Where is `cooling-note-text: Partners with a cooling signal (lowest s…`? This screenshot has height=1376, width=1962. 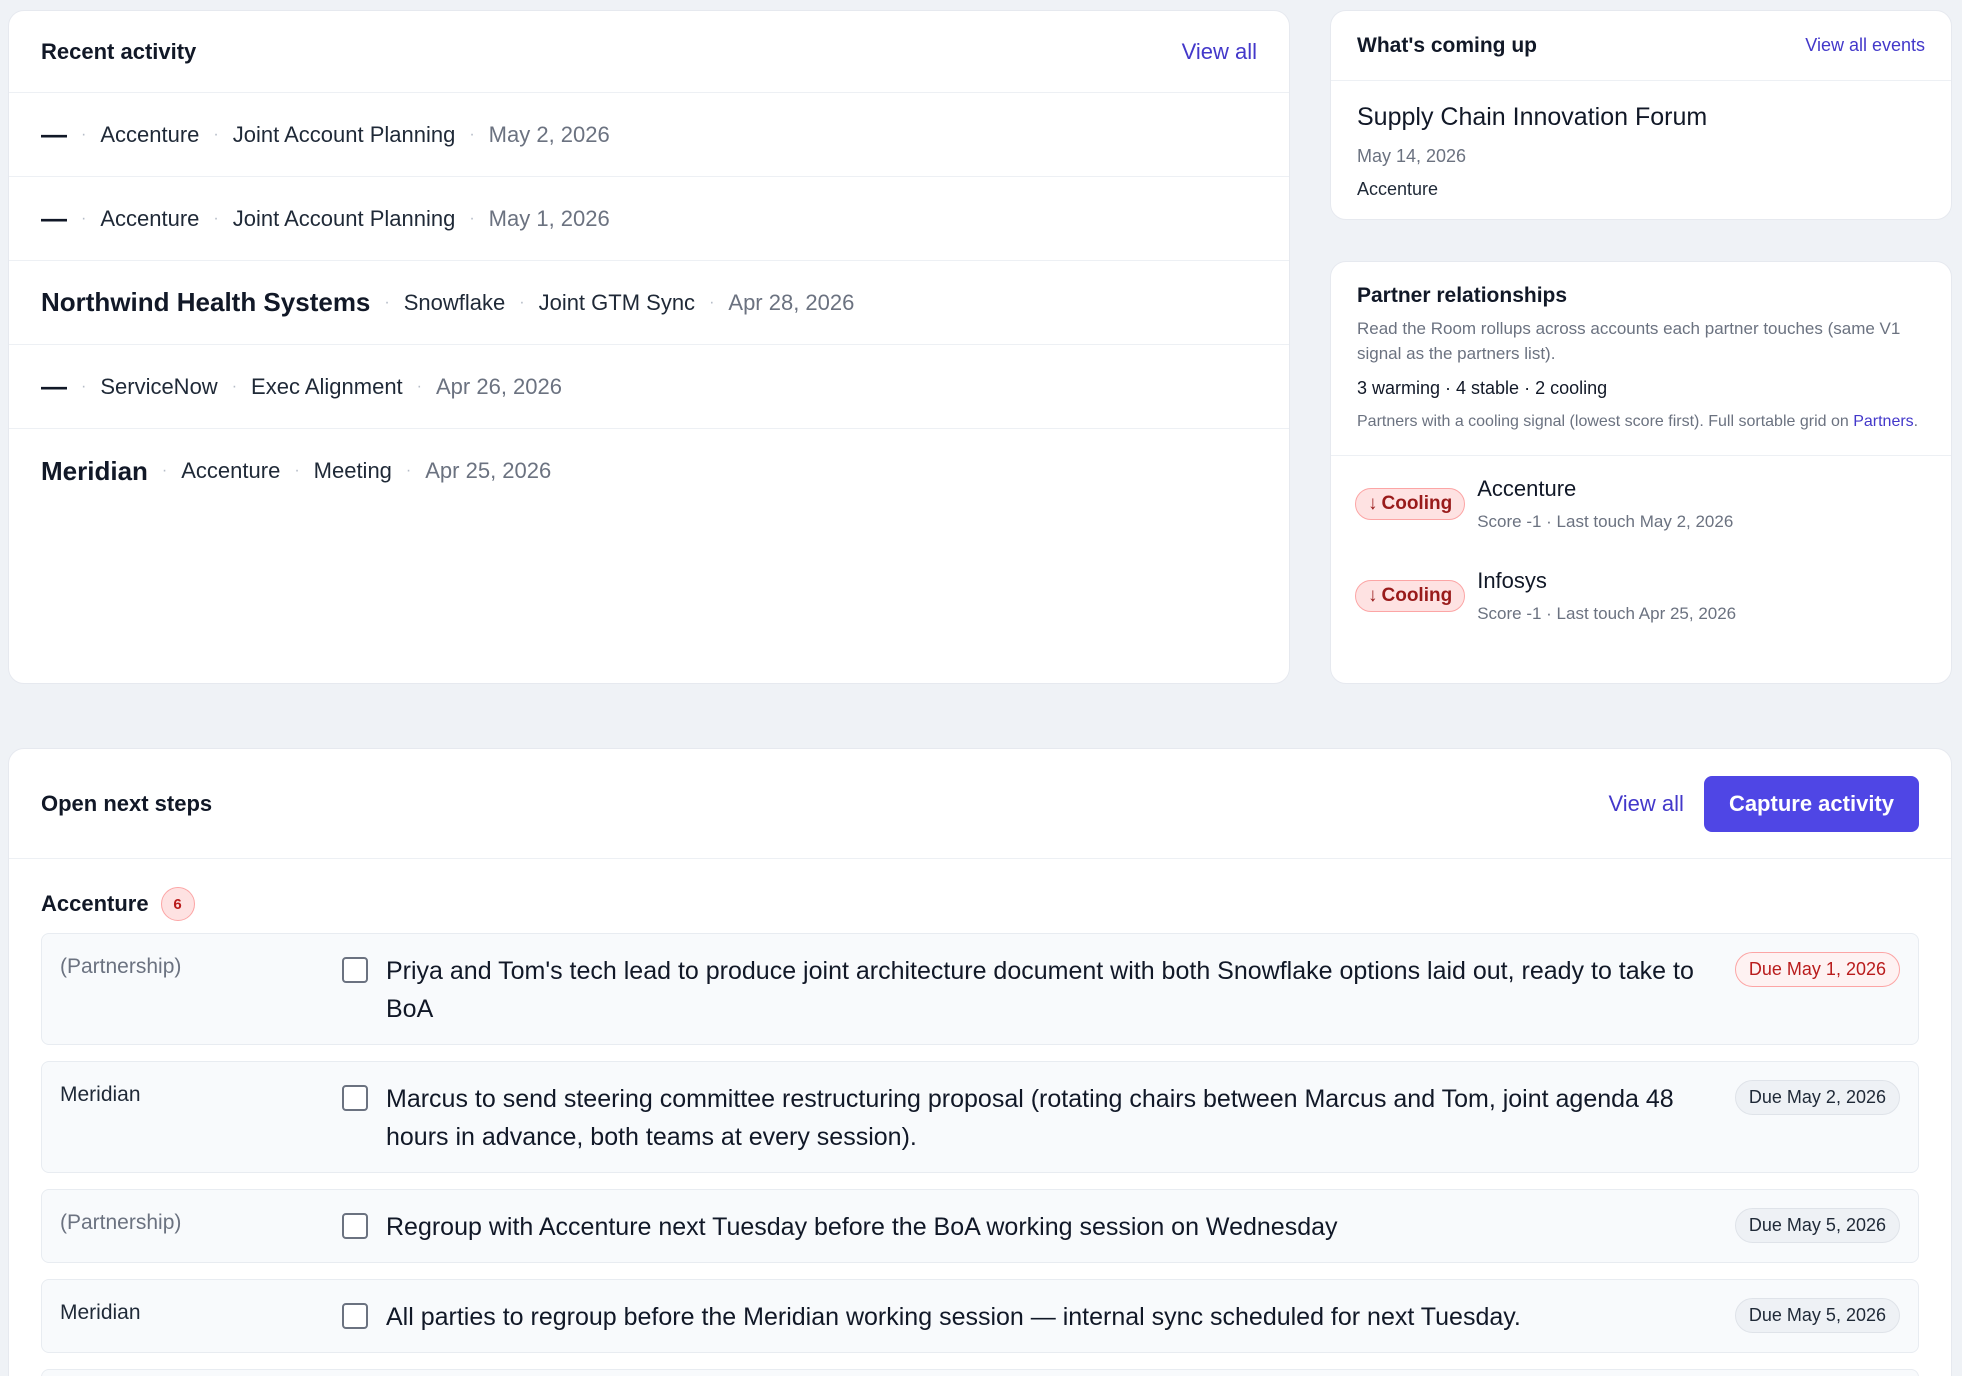
cooling-note-text: Partners with a cooling signal (lowest s… is located at coordinates (1605, 421).